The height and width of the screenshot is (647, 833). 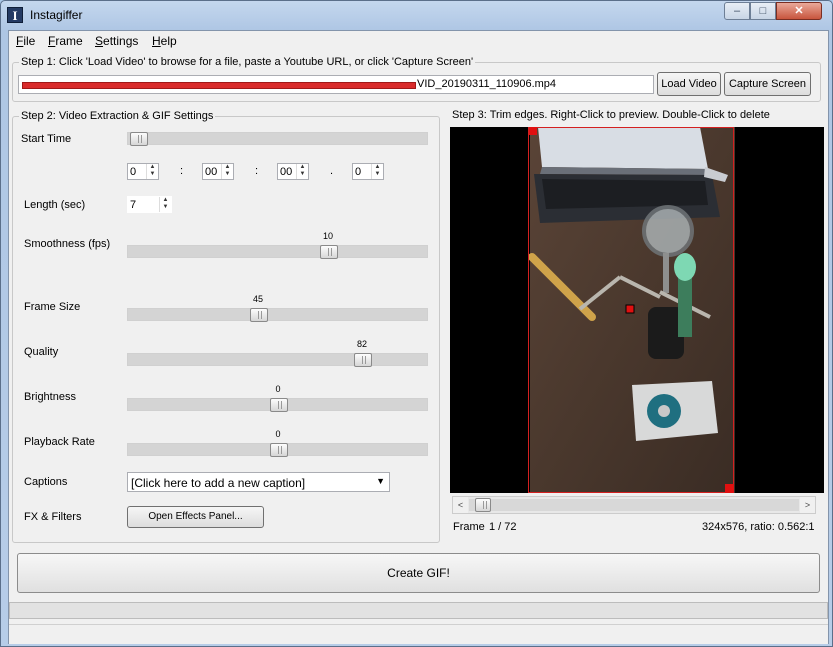 I want to click on quality-slider, so click(x=277, y=360).